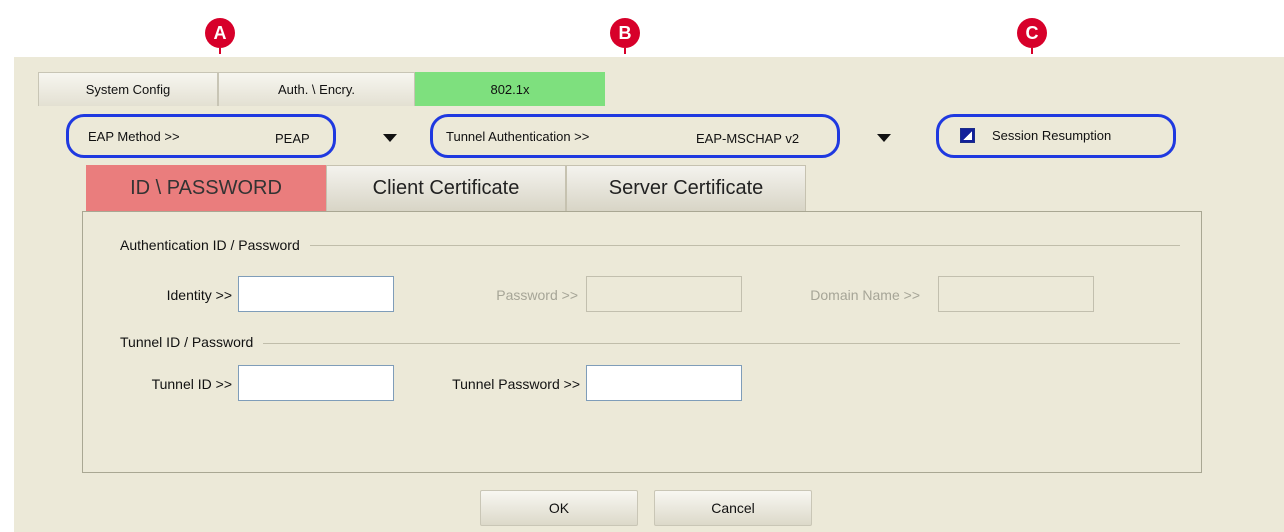  Describe the element at coordinates (510, 89) in the screenshot. I see `tab-802-1x: 802.1x` at that location.